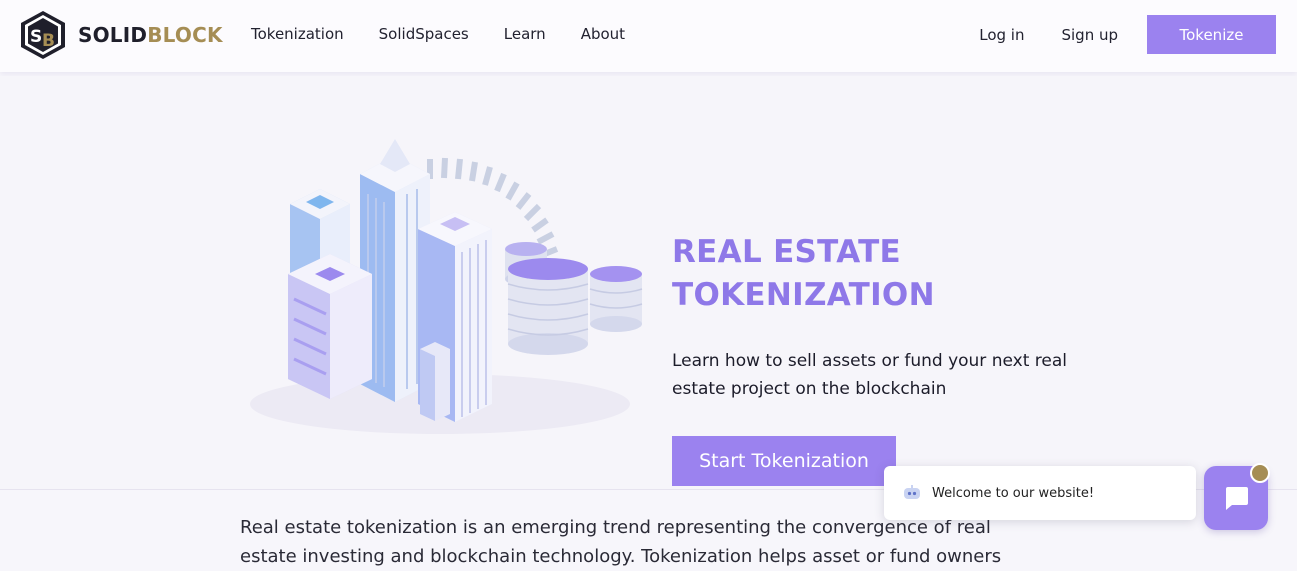 The height and width of the screenshot is (571, 1297). I want to click on chat-notification-dot, so click(1260, 473).